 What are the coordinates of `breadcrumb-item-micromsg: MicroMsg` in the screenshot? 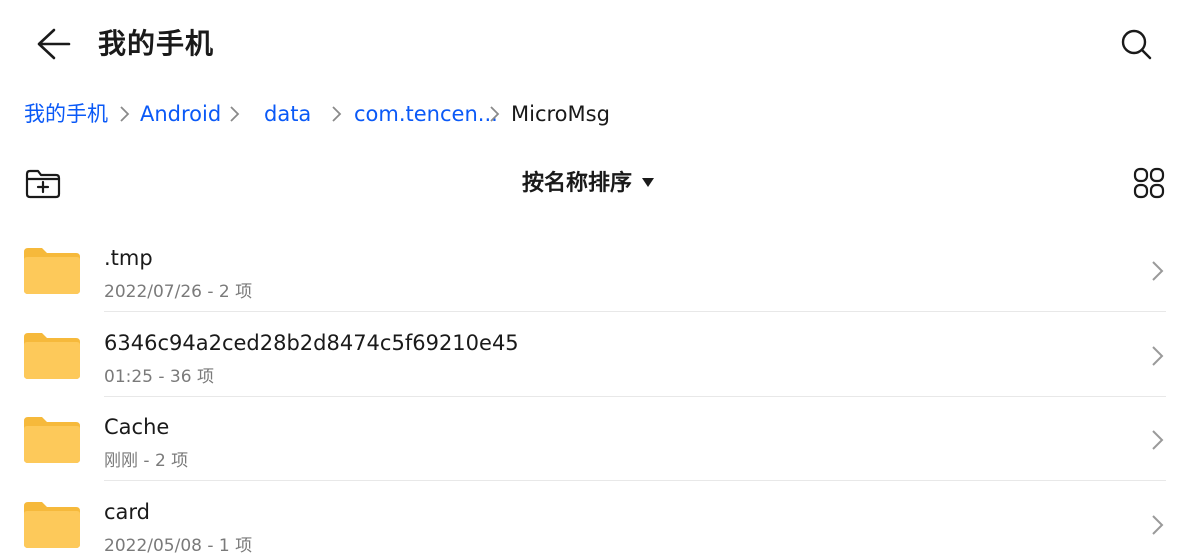 It's located at (560, 114).